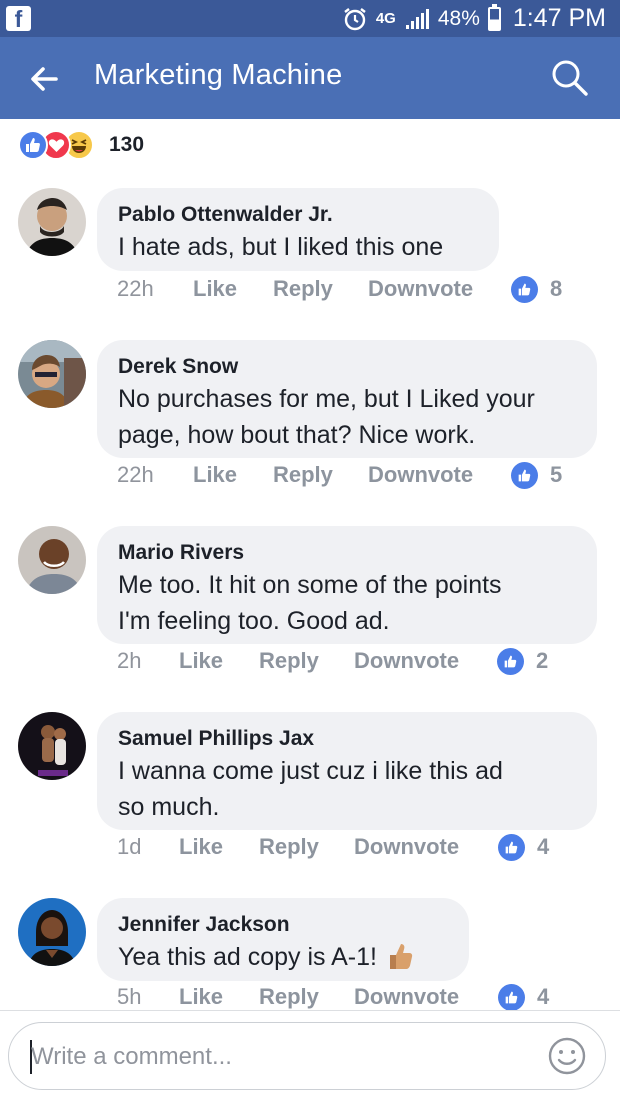 The height and width of the screenshot is (1098, 620). Describe the element at coordinates (297, 435) in the screenshot. I see `comment-text: page, how bout that? Nice work.` at that location.